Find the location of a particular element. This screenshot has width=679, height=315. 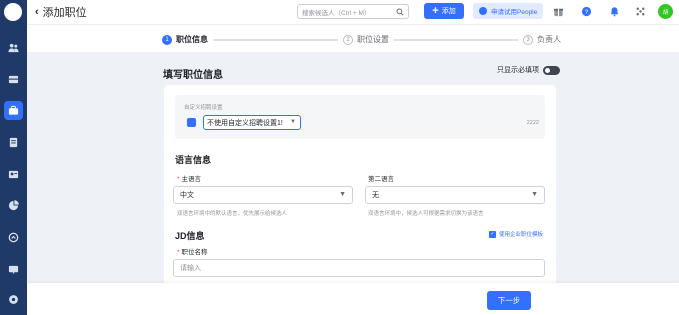

jobs-nav-icon is located at coordinates (13, 110).